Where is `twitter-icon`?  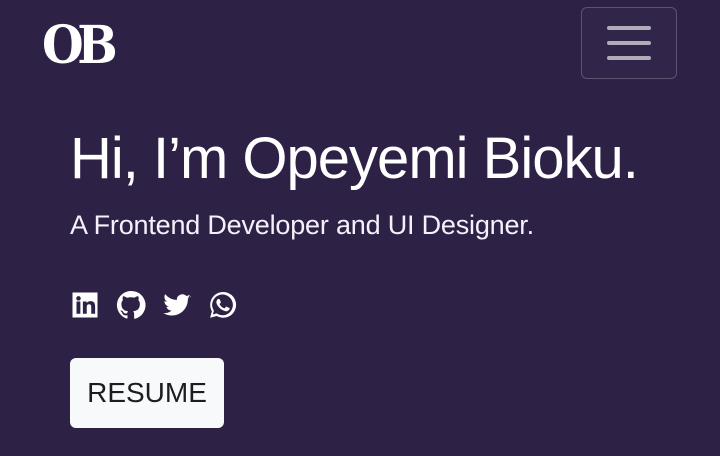 twitter-icon is located at coordinates (177, 305).